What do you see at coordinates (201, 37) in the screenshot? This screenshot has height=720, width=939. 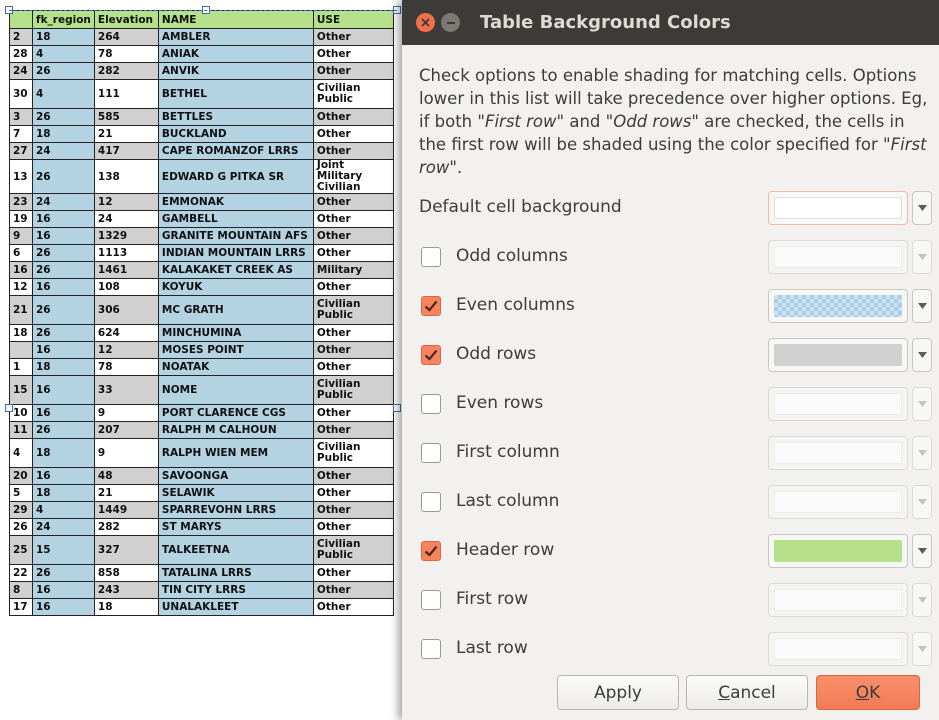 I see `table-row: 2 18 264 AMBLER Other` at bounding box center [201, 37].